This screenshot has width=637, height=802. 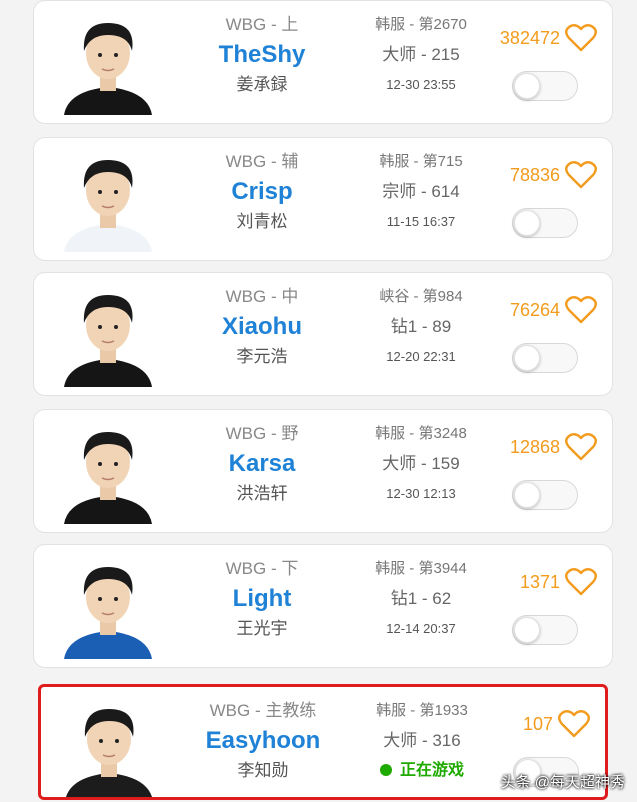 I want to click on live-status: 正在游戏, so click(x=422, y=771).